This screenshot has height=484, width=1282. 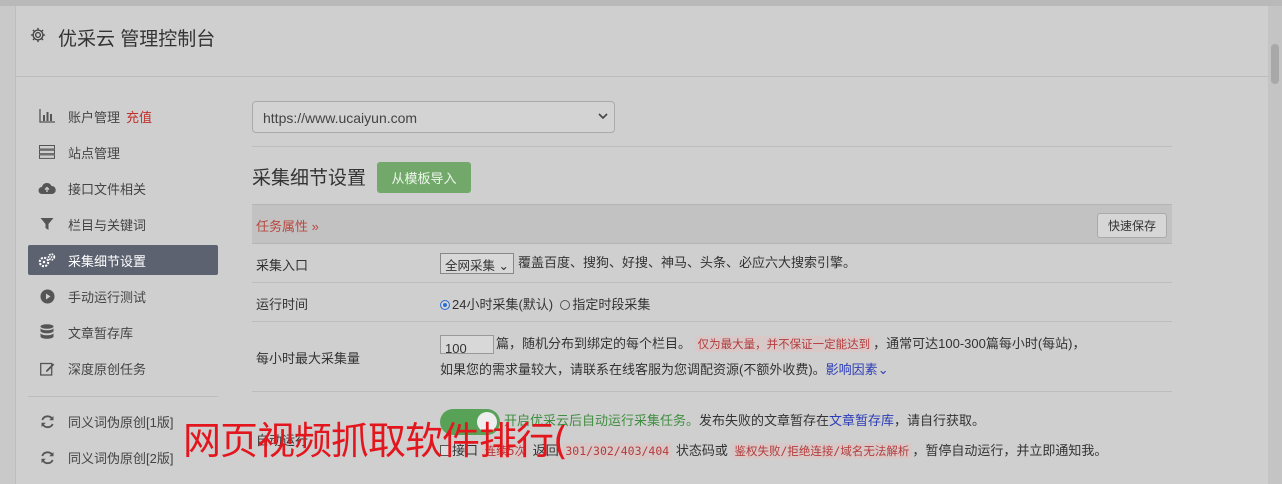 I want to click on code-status: 301/302/403/404, so click(x=617, y=451).